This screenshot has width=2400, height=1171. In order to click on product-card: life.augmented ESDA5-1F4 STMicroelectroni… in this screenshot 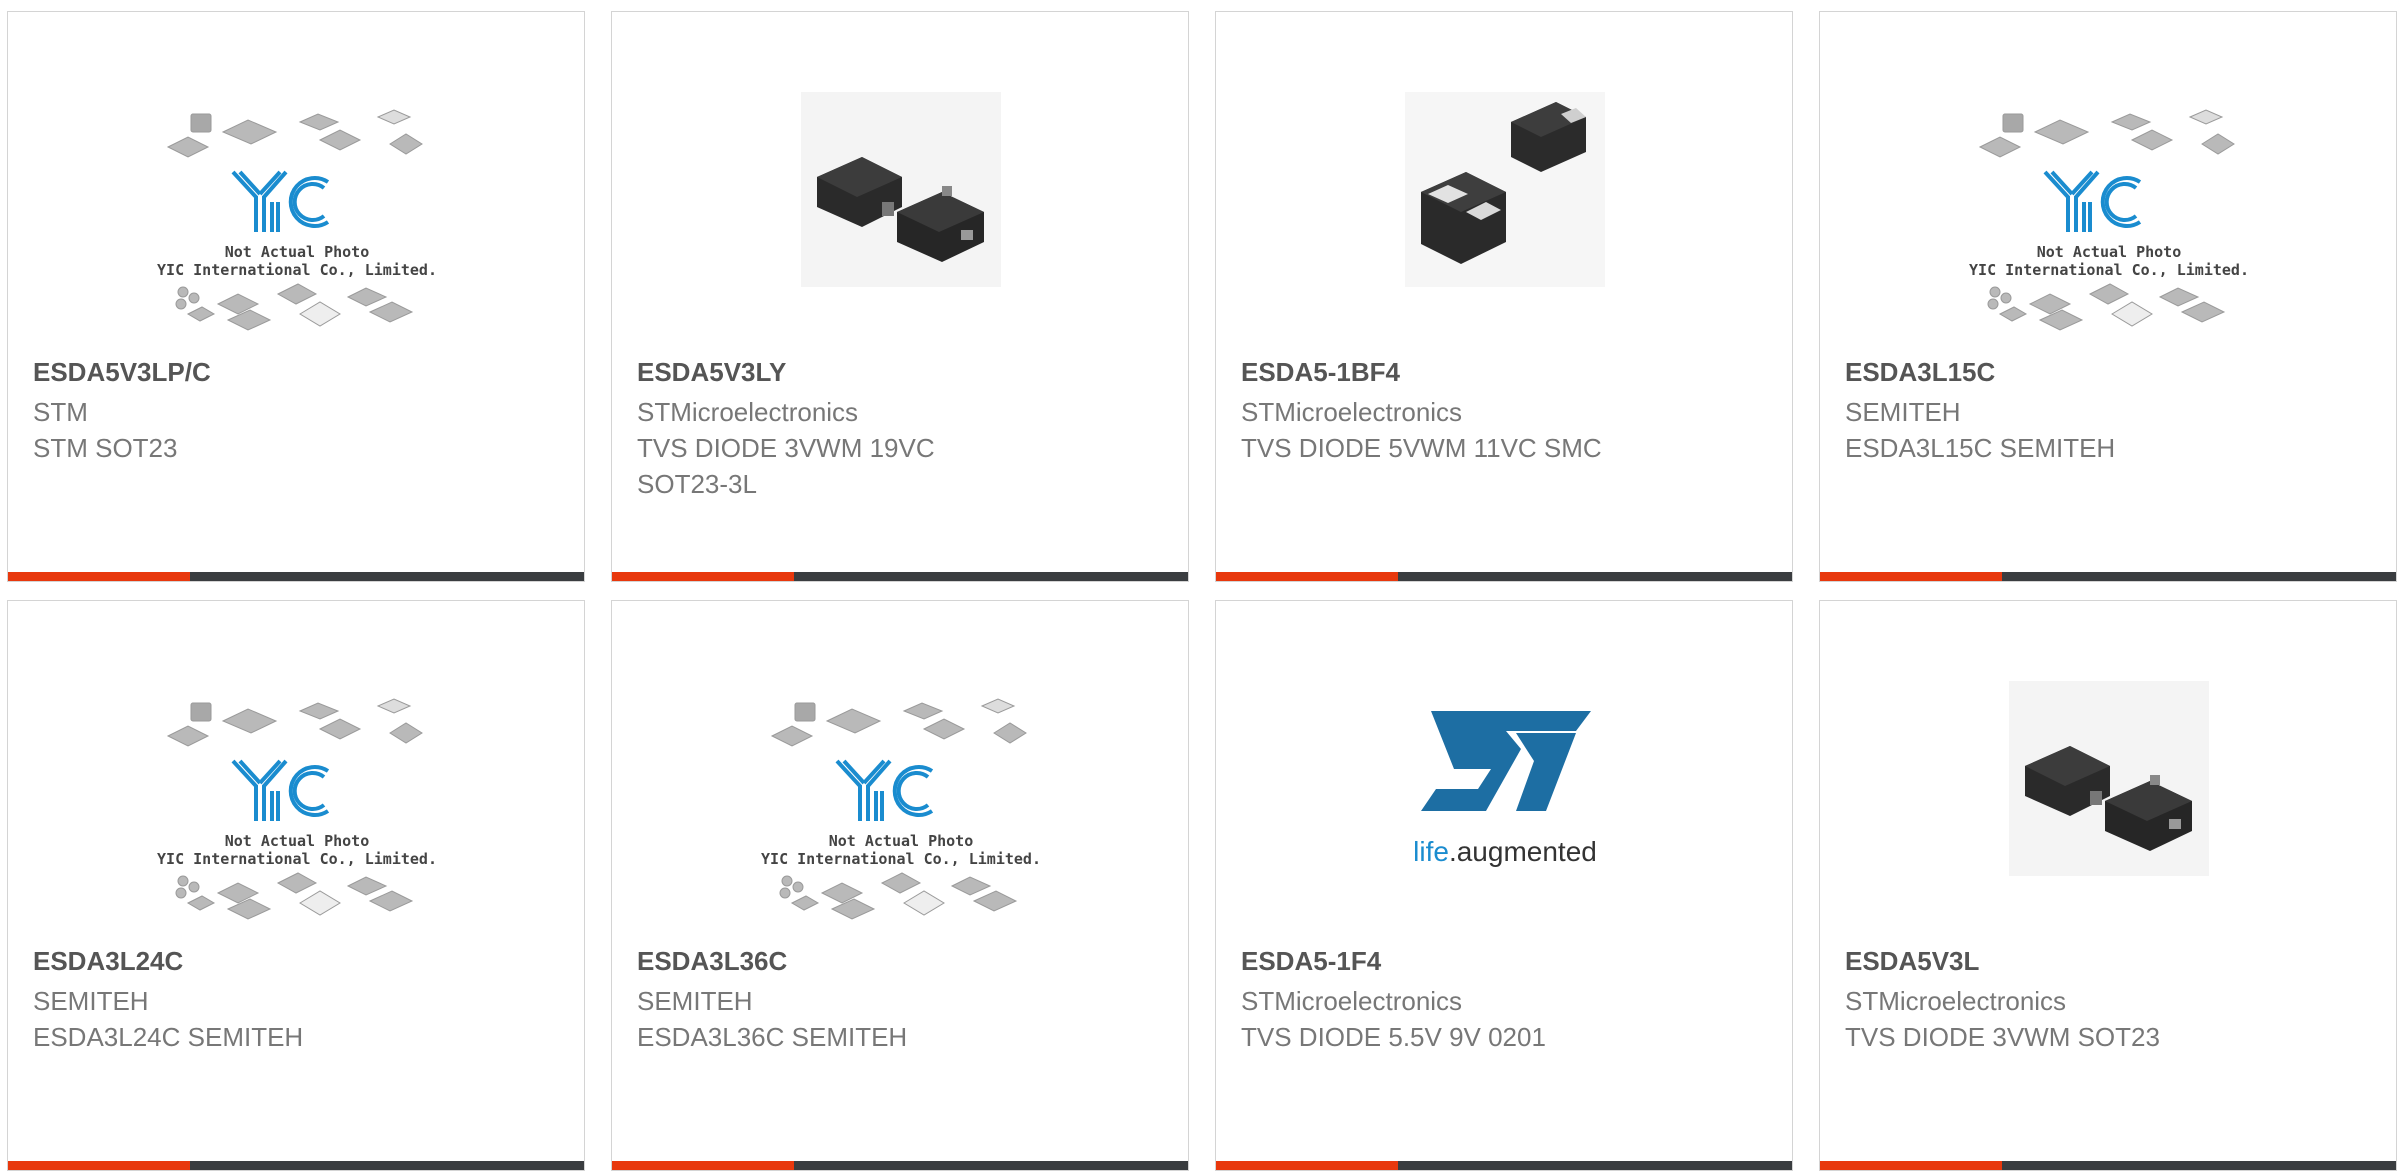, I will do `click(1504, 885)`.